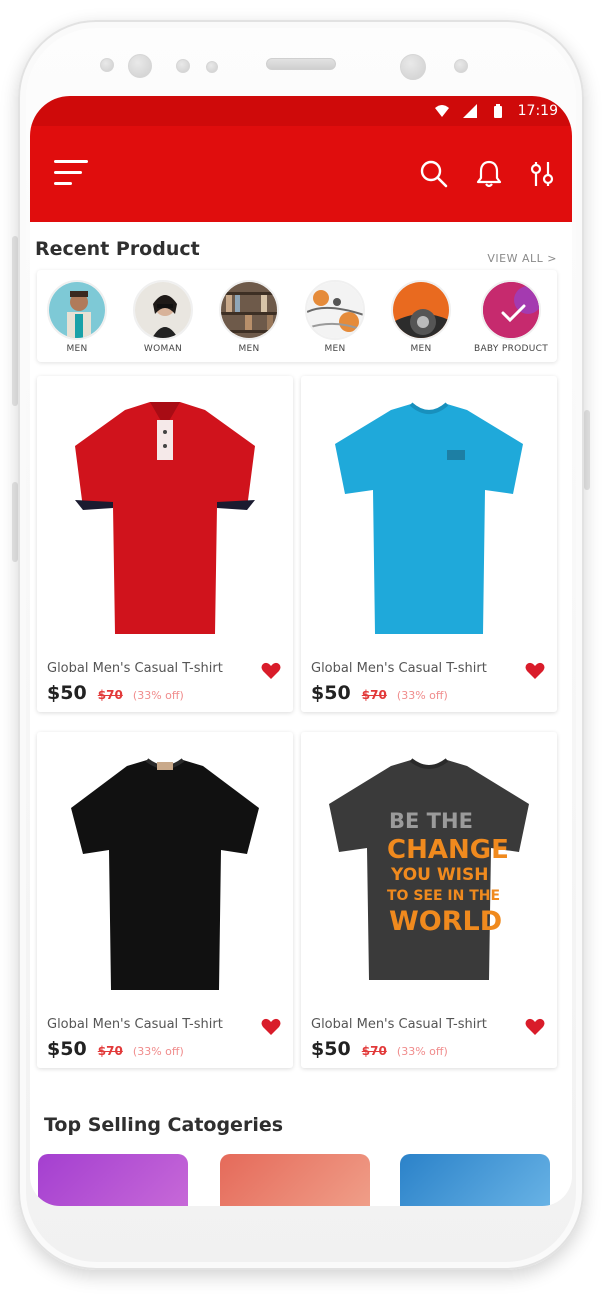  I want to click on category-label: BABY PRODUCT, so click(511, 349).